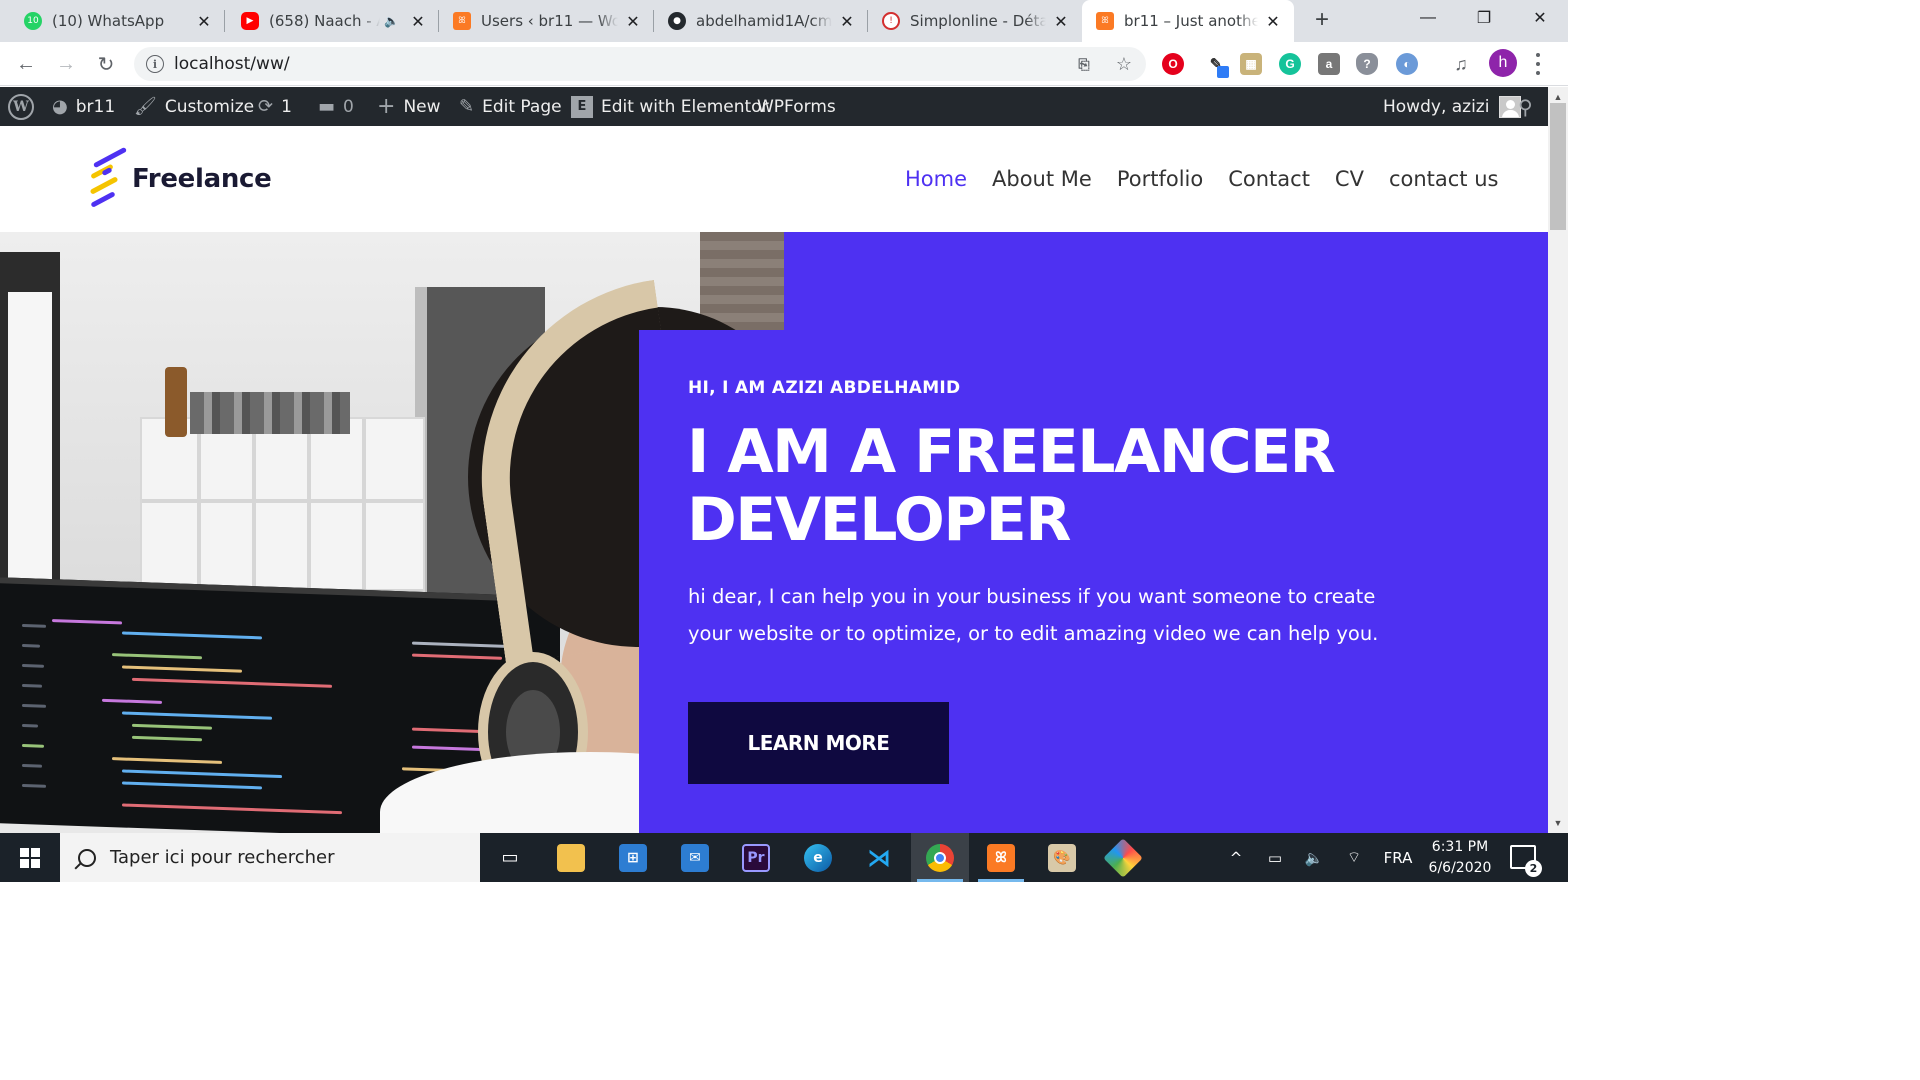  I want to click on edge-app: e, so click(818, 857).